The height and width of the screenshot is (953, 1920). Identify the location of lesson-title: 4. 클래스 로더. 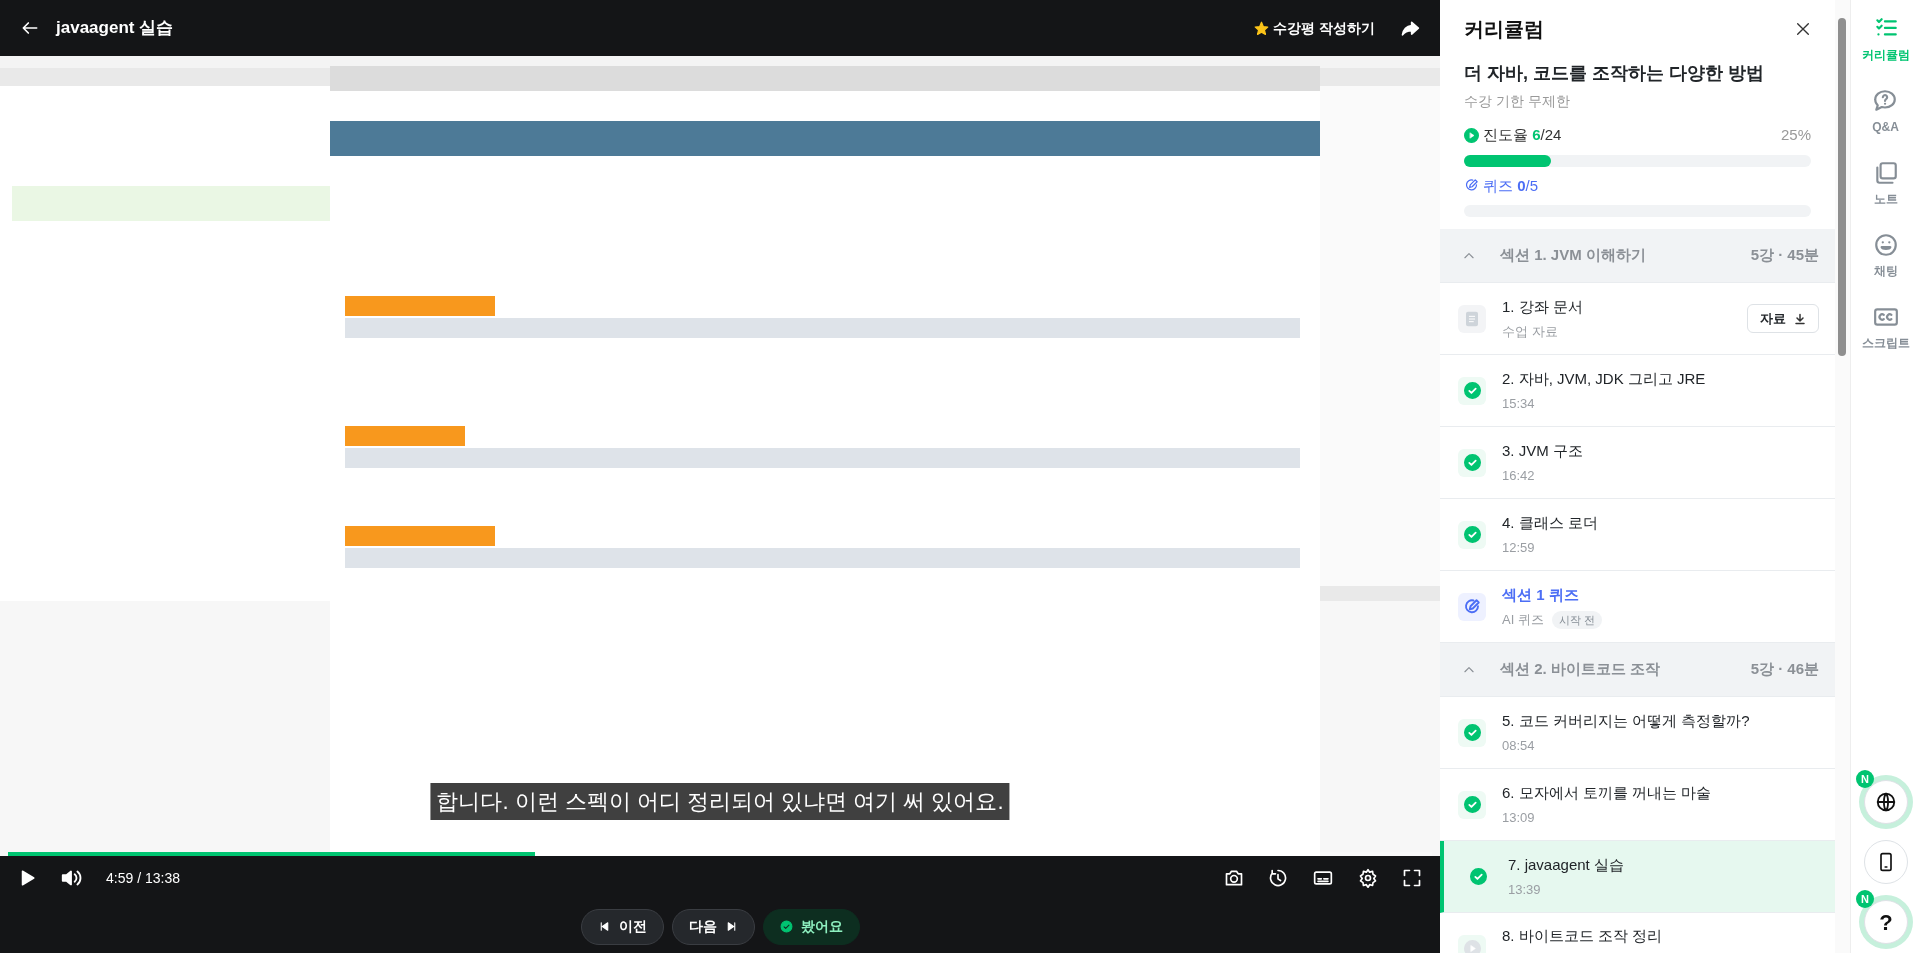
(1550, 522).